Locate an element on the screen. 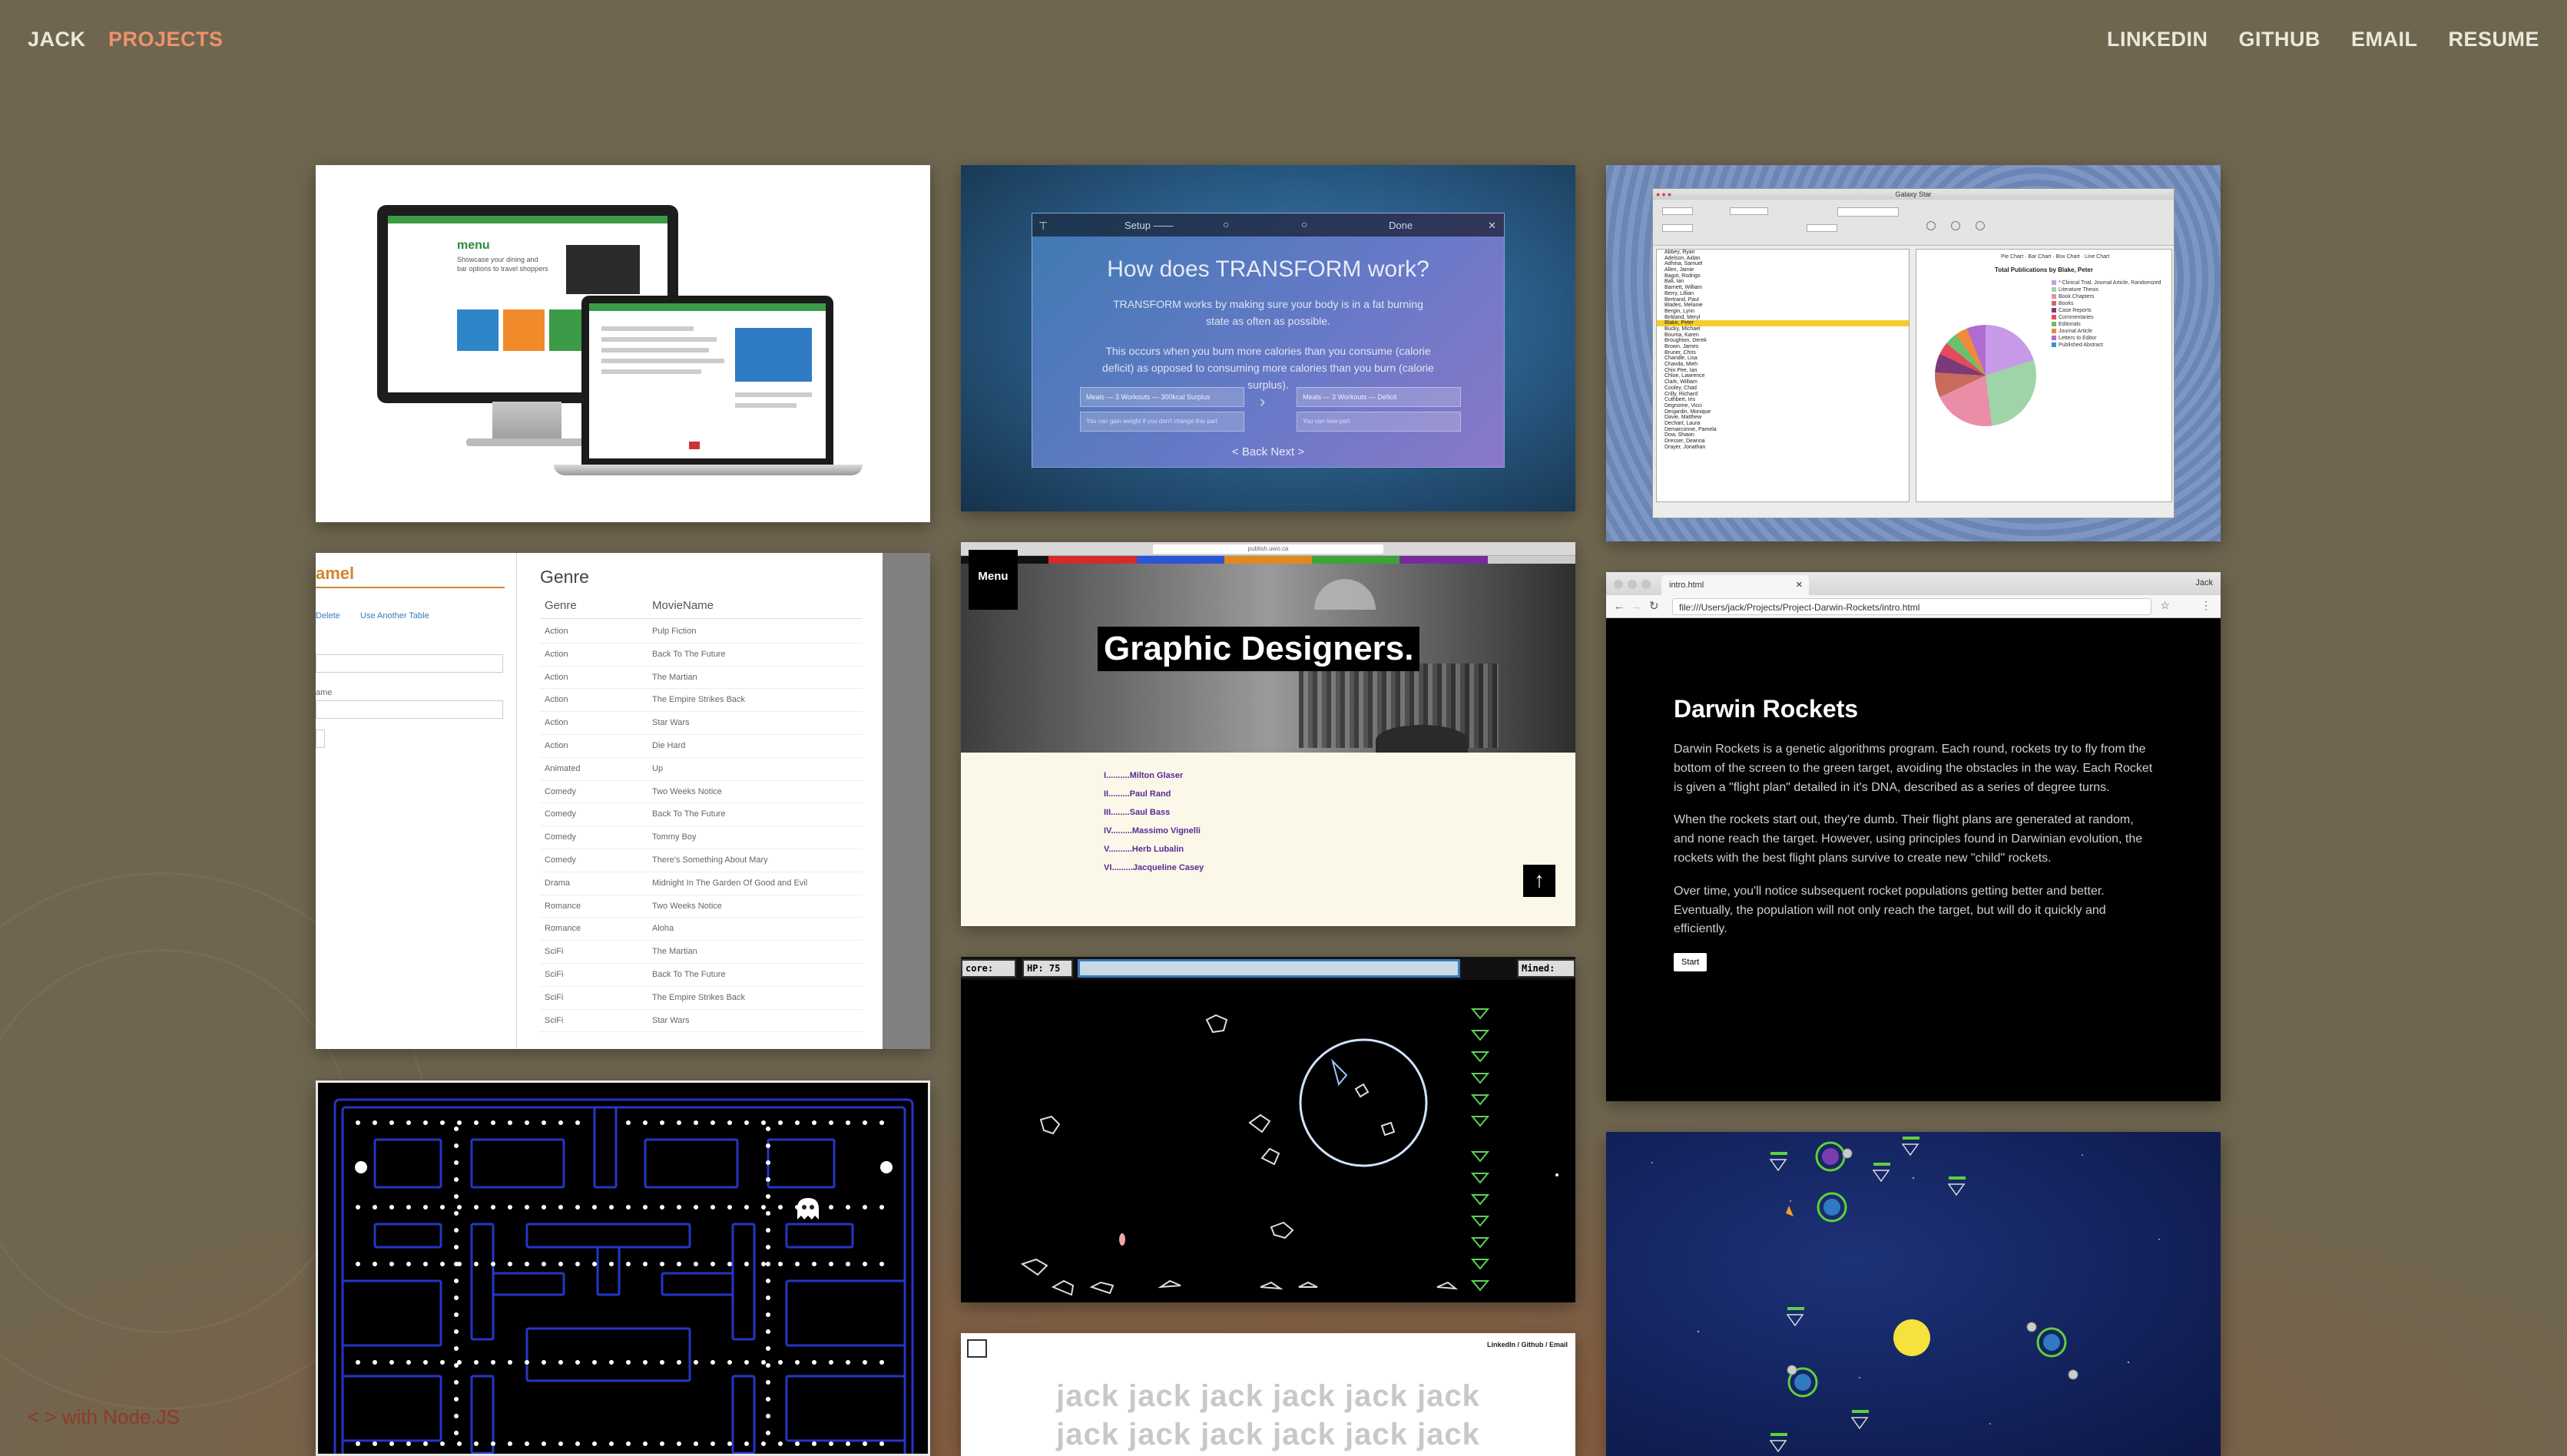 The height and width of the screenshot is (1456, 2567). transform-nav: < Back Next > is located at coordinates (1268, 451).